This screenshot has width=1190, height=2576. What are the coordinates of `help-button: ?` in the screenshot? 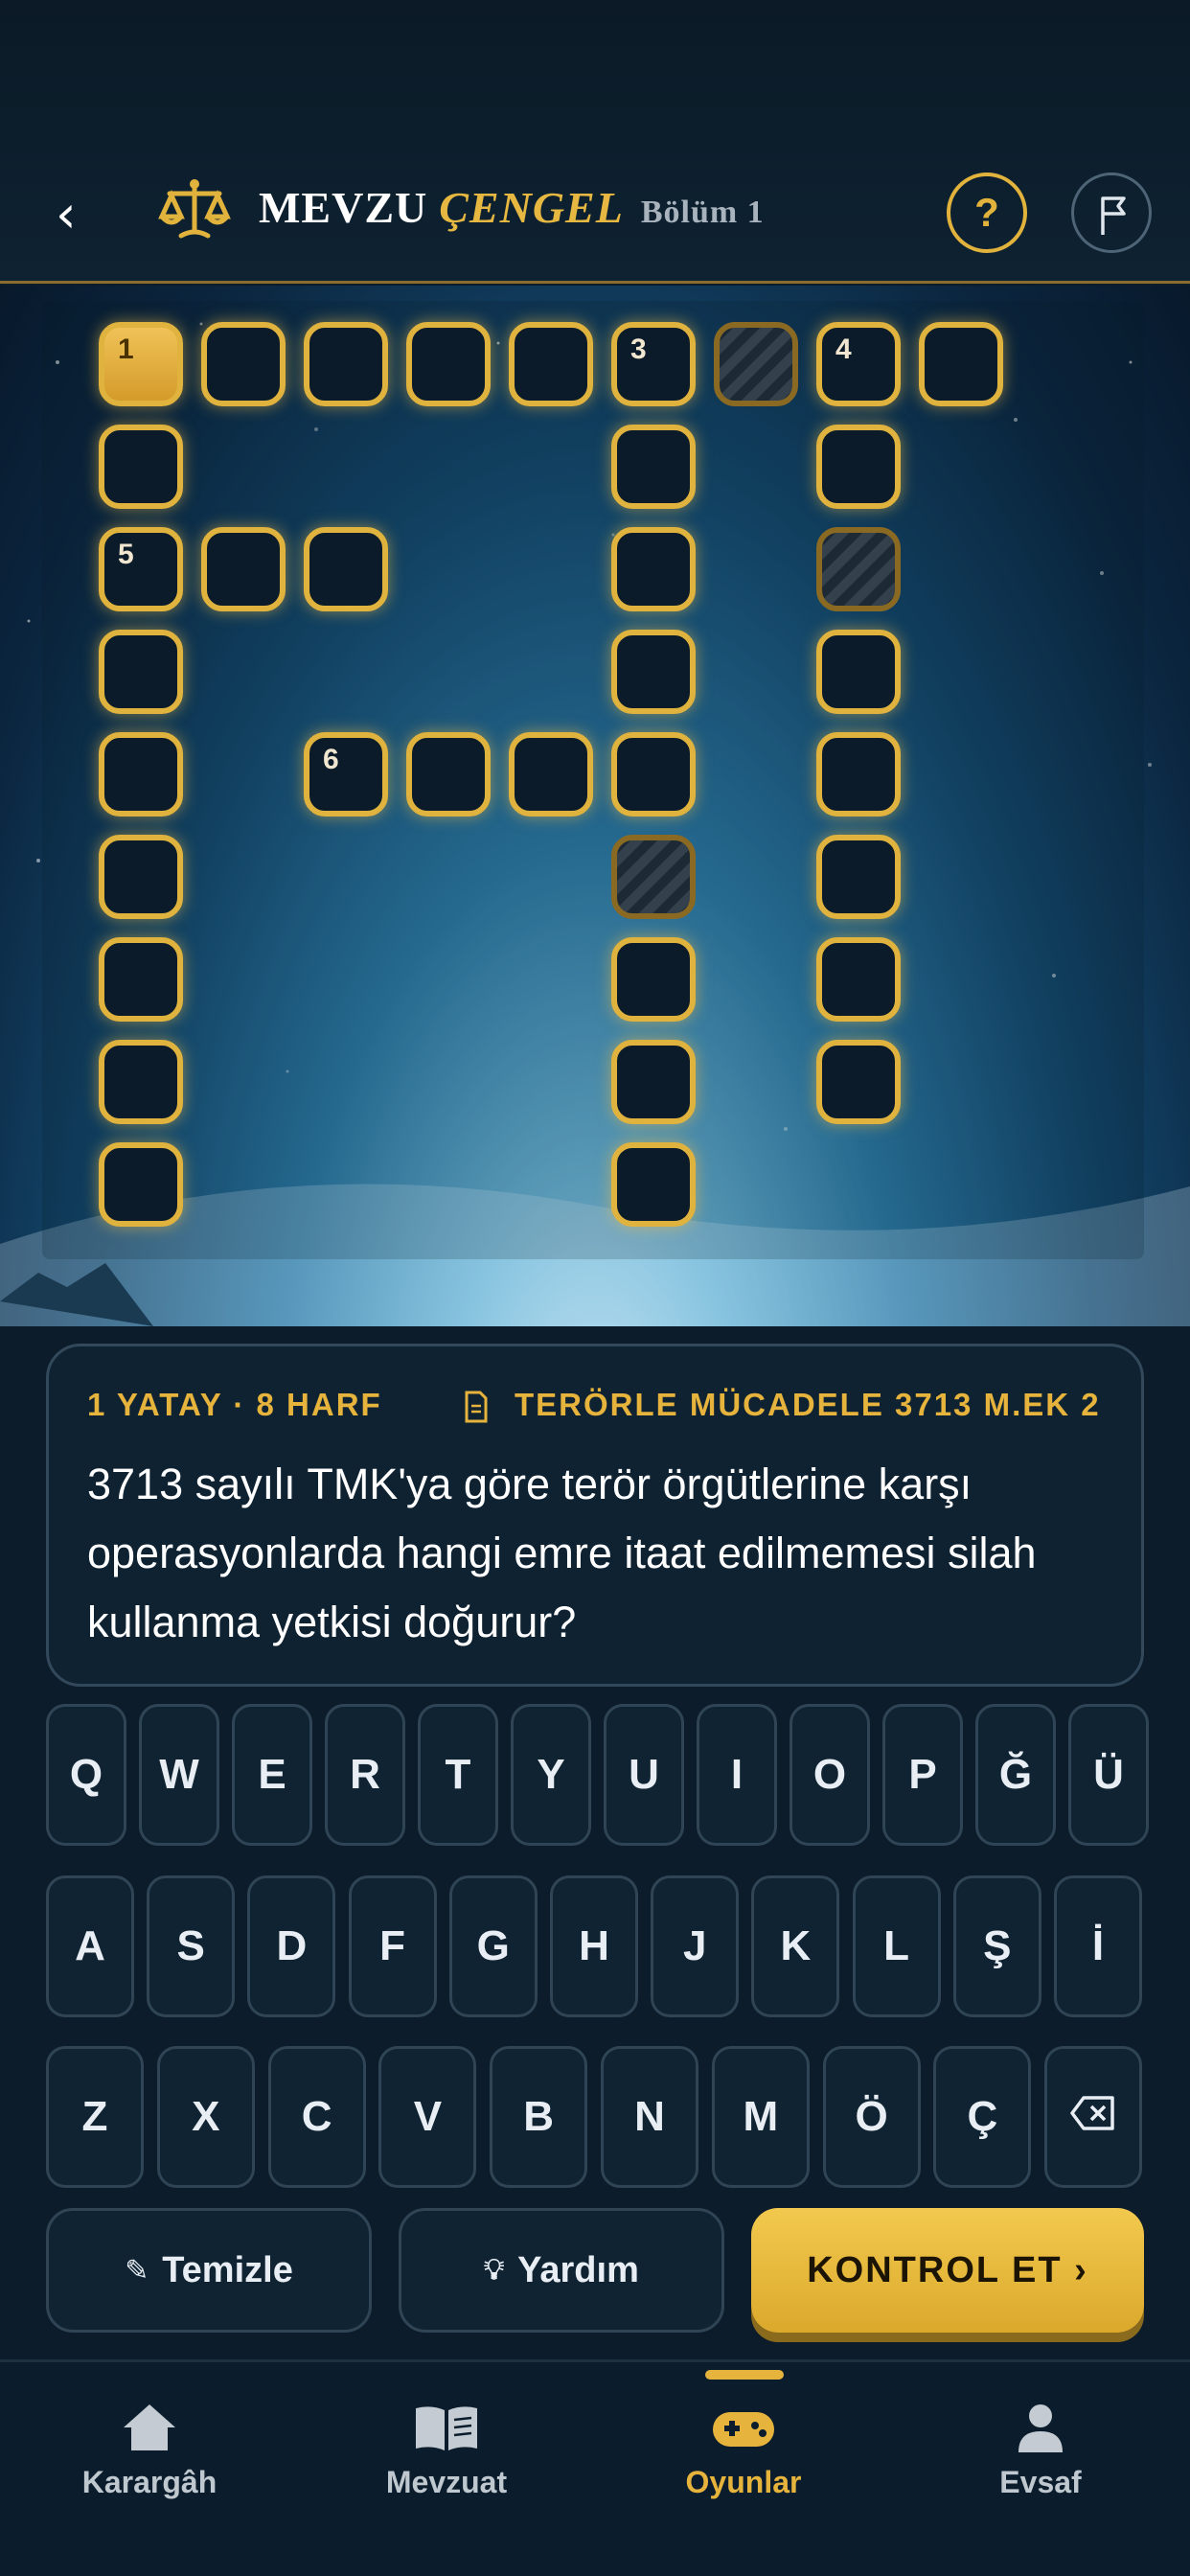 It's located at (987, 212).